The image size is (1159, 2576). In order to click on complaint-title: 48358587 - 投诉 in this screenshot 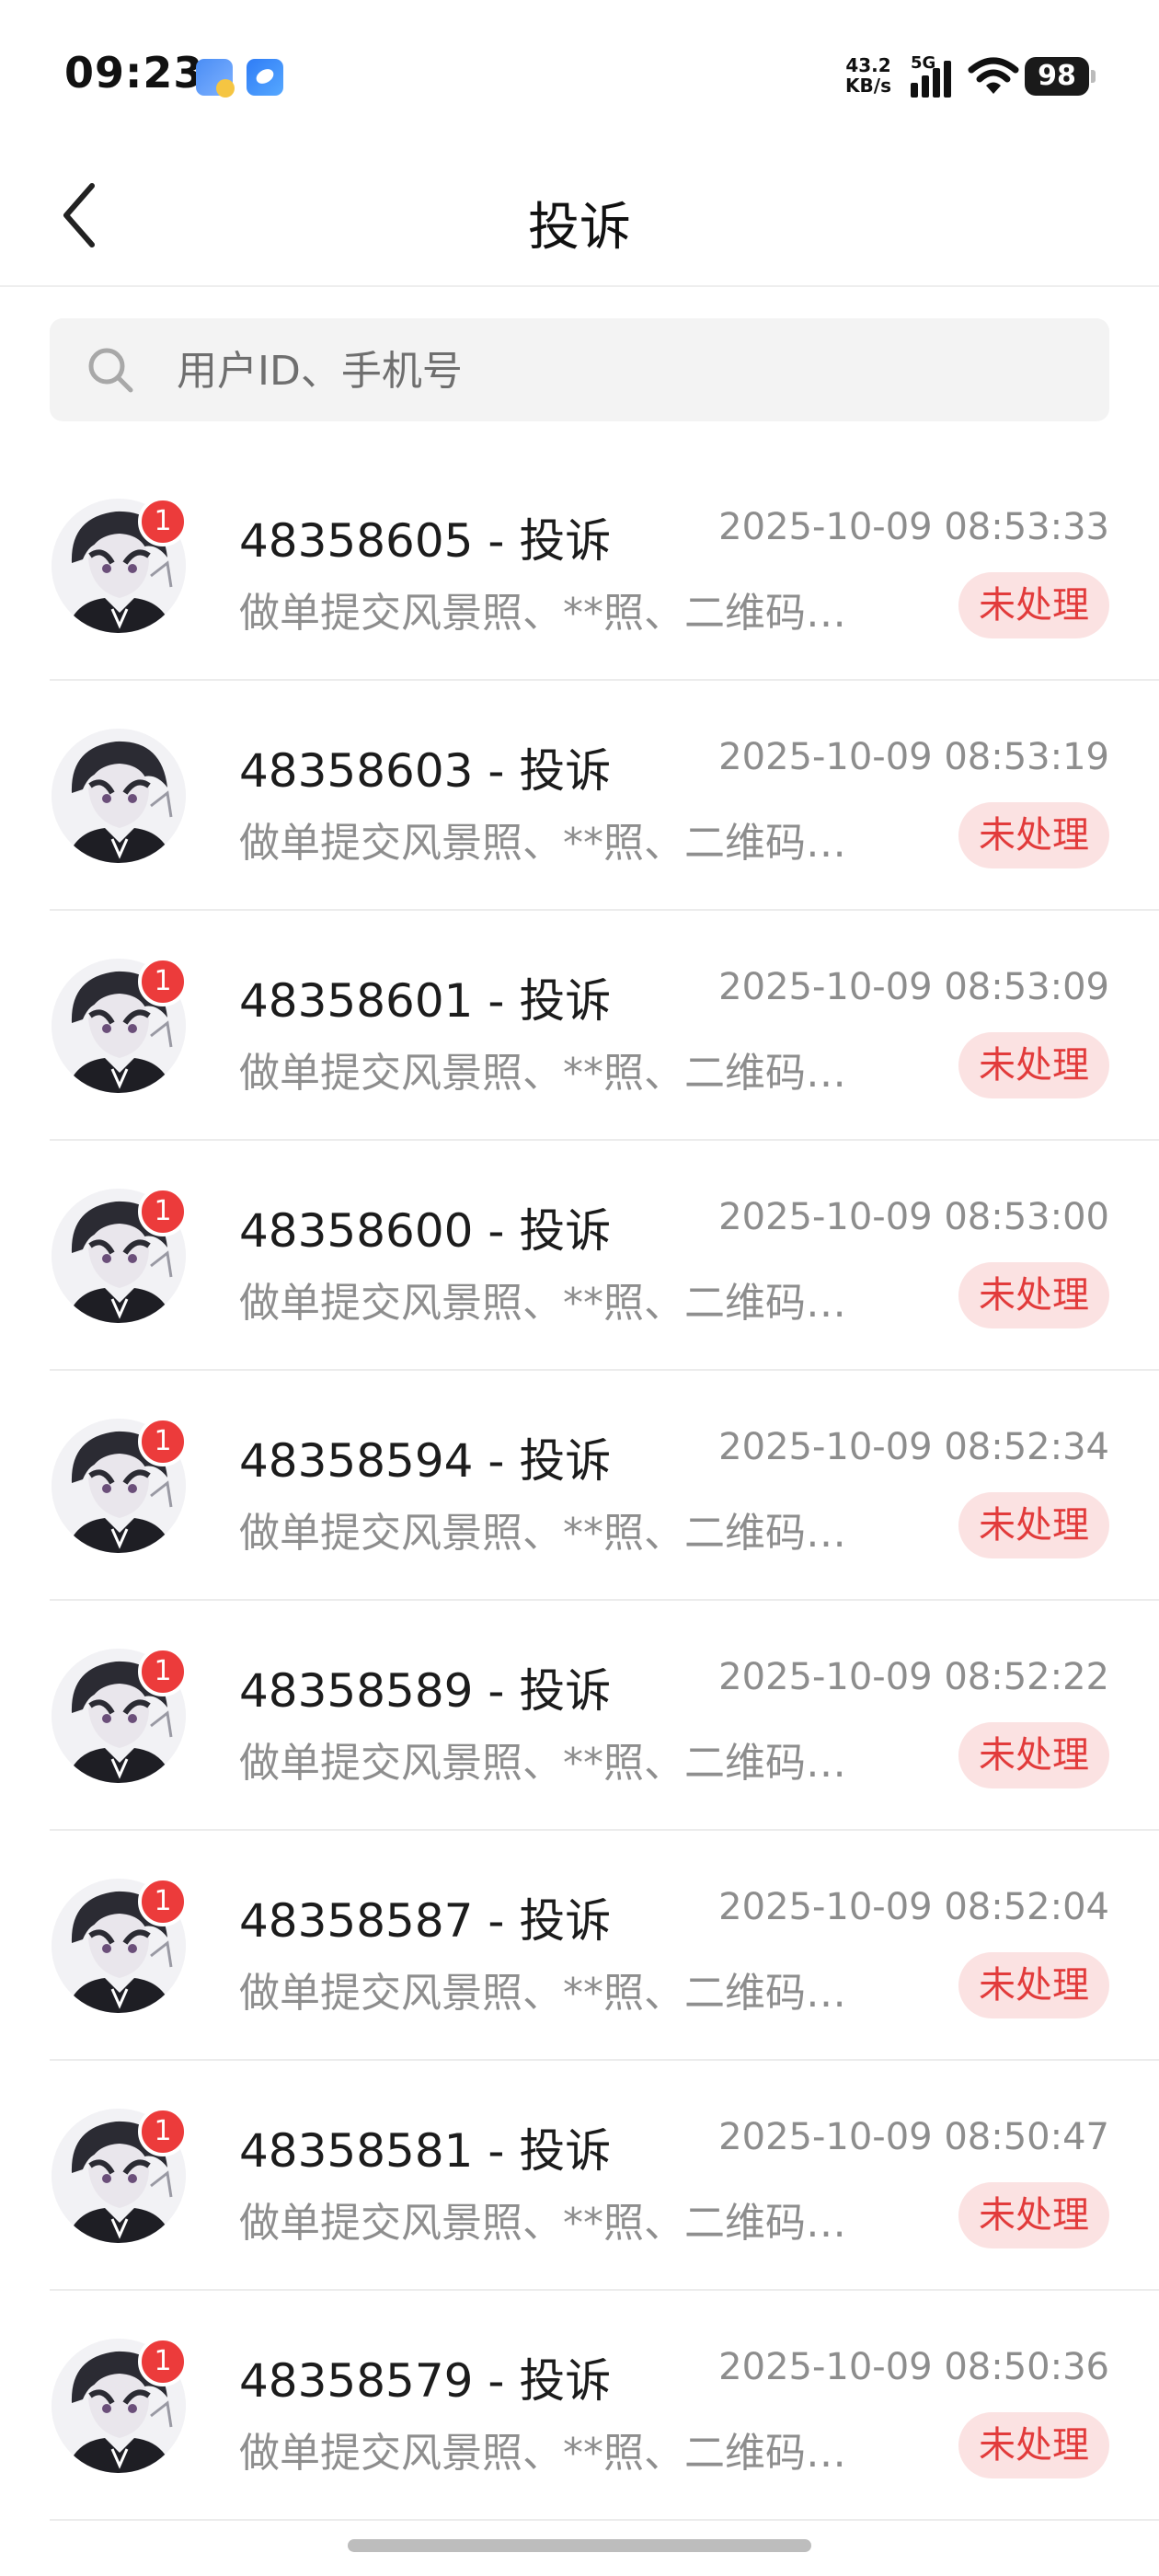, I will do `click(425, 1921)`.